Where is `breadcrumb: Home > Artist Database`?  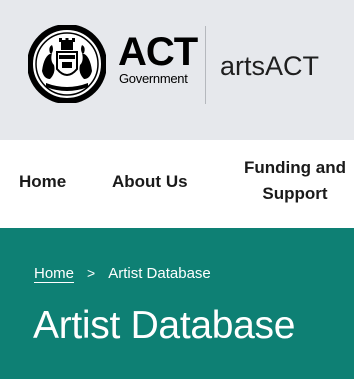
breadcrumb: Home > Artist Database is located at coordinates (122, 273).